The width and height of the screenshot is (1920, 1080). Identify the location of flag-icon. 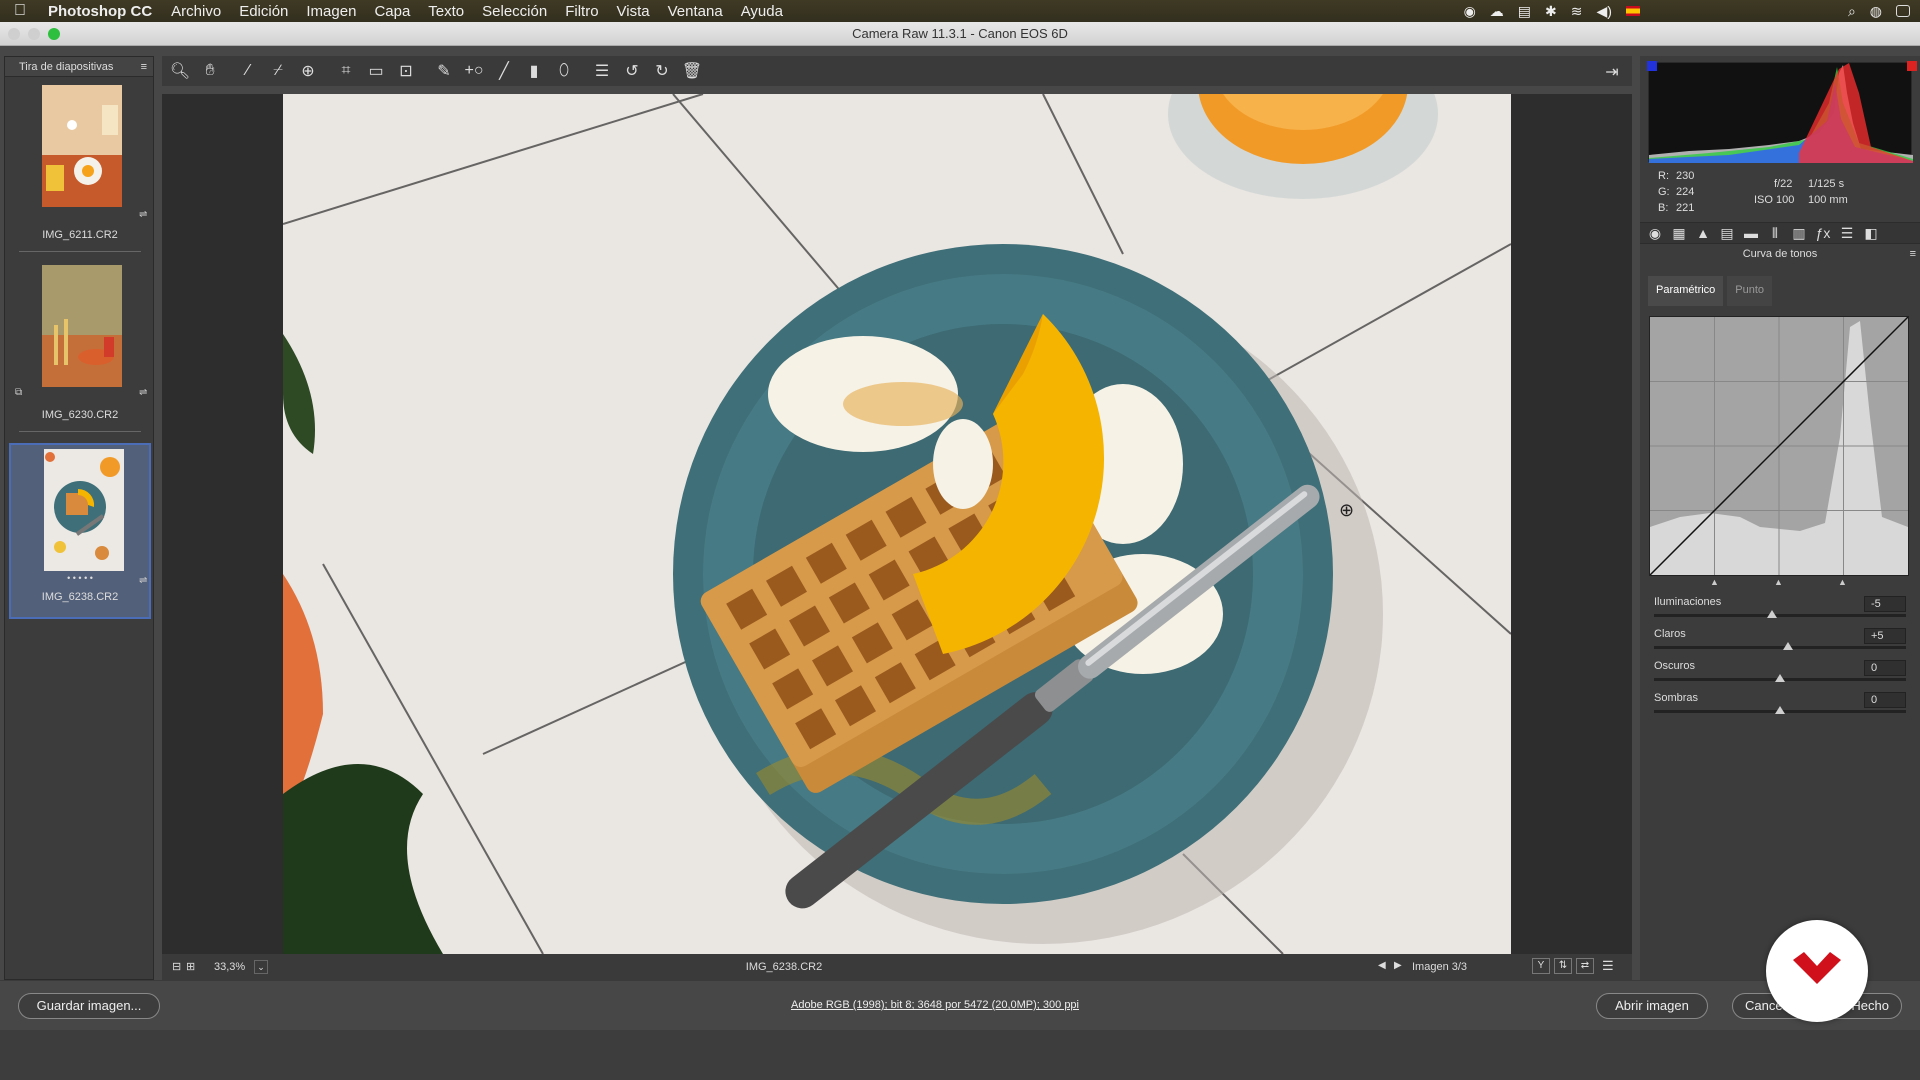
(1632, 11).